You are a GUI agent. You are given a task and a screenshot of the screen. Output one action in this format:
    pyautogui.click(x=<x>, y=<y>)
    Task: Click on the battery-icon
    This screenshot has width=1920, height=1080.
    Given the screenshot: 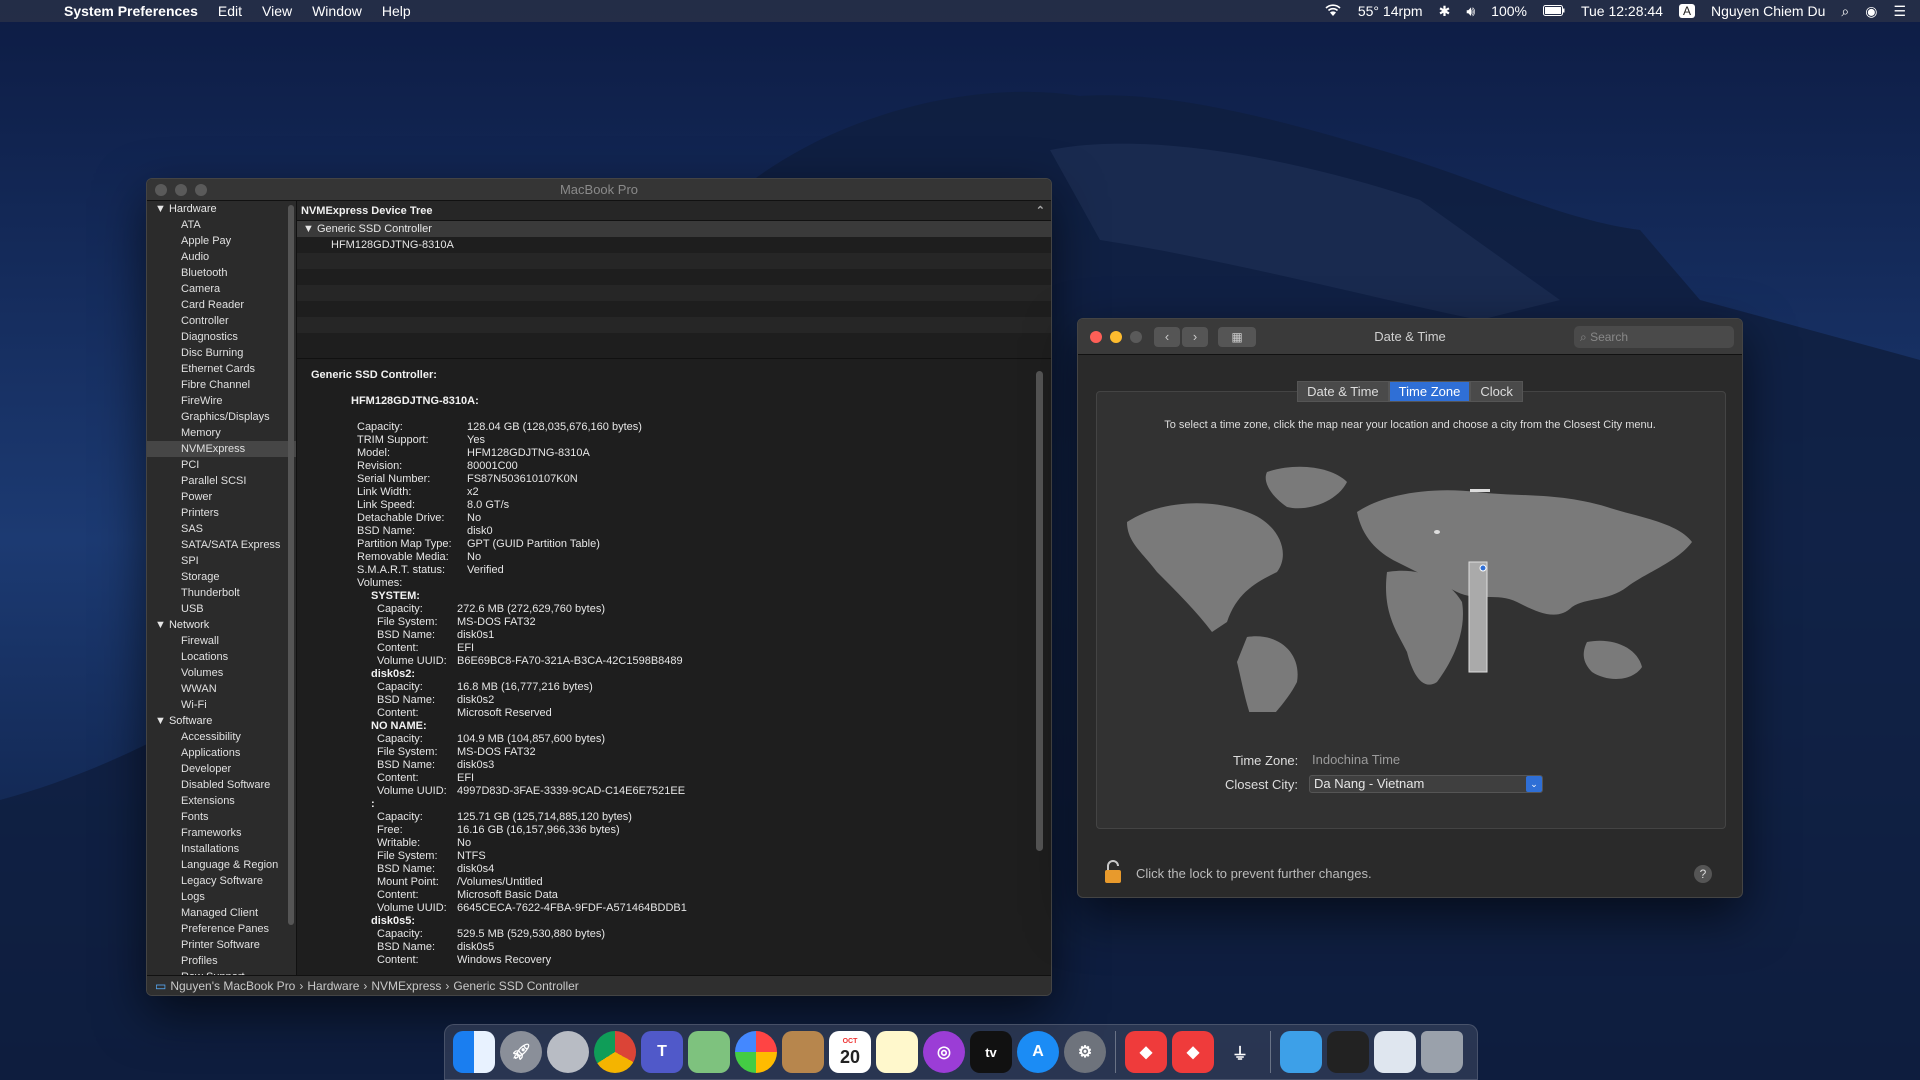 What is the action you would take?
    pyautogui.click(x=1553, y=11)
    